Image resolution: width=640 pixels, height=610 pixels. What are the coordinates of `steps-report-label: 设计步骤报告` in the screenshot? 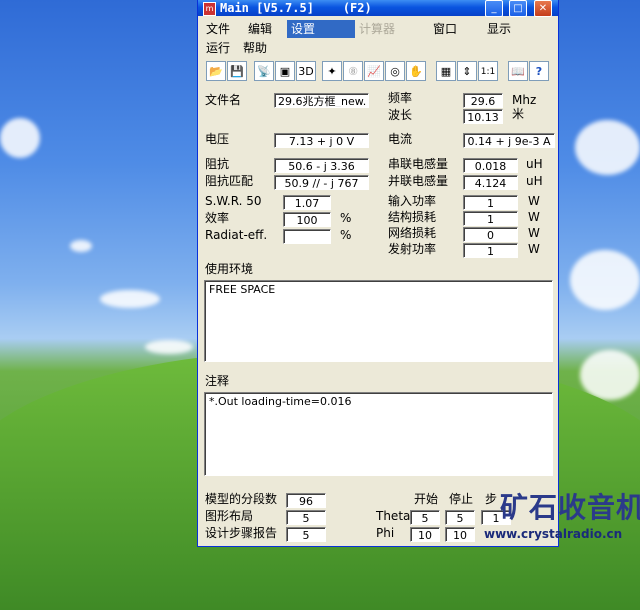 It's located at (241, 533).